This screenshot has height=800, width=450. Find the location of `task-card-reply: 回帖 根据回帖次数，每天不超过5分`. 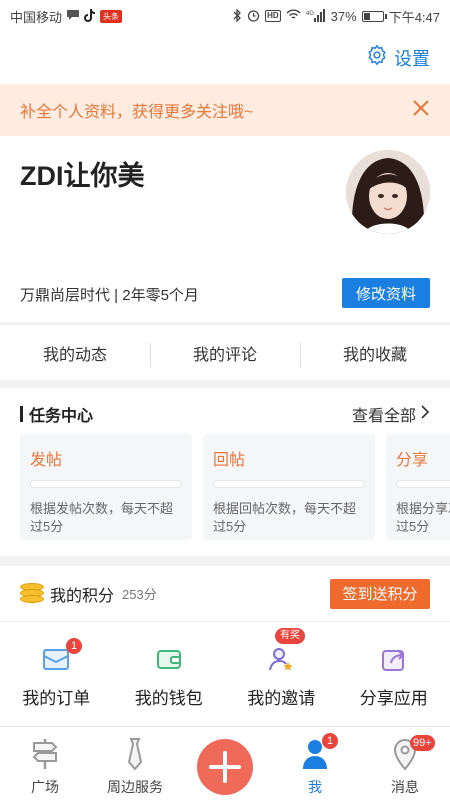

task-card-reply: 回帖 根据回帖次数，每天不超过5分 is located at coordinates (289, 487).